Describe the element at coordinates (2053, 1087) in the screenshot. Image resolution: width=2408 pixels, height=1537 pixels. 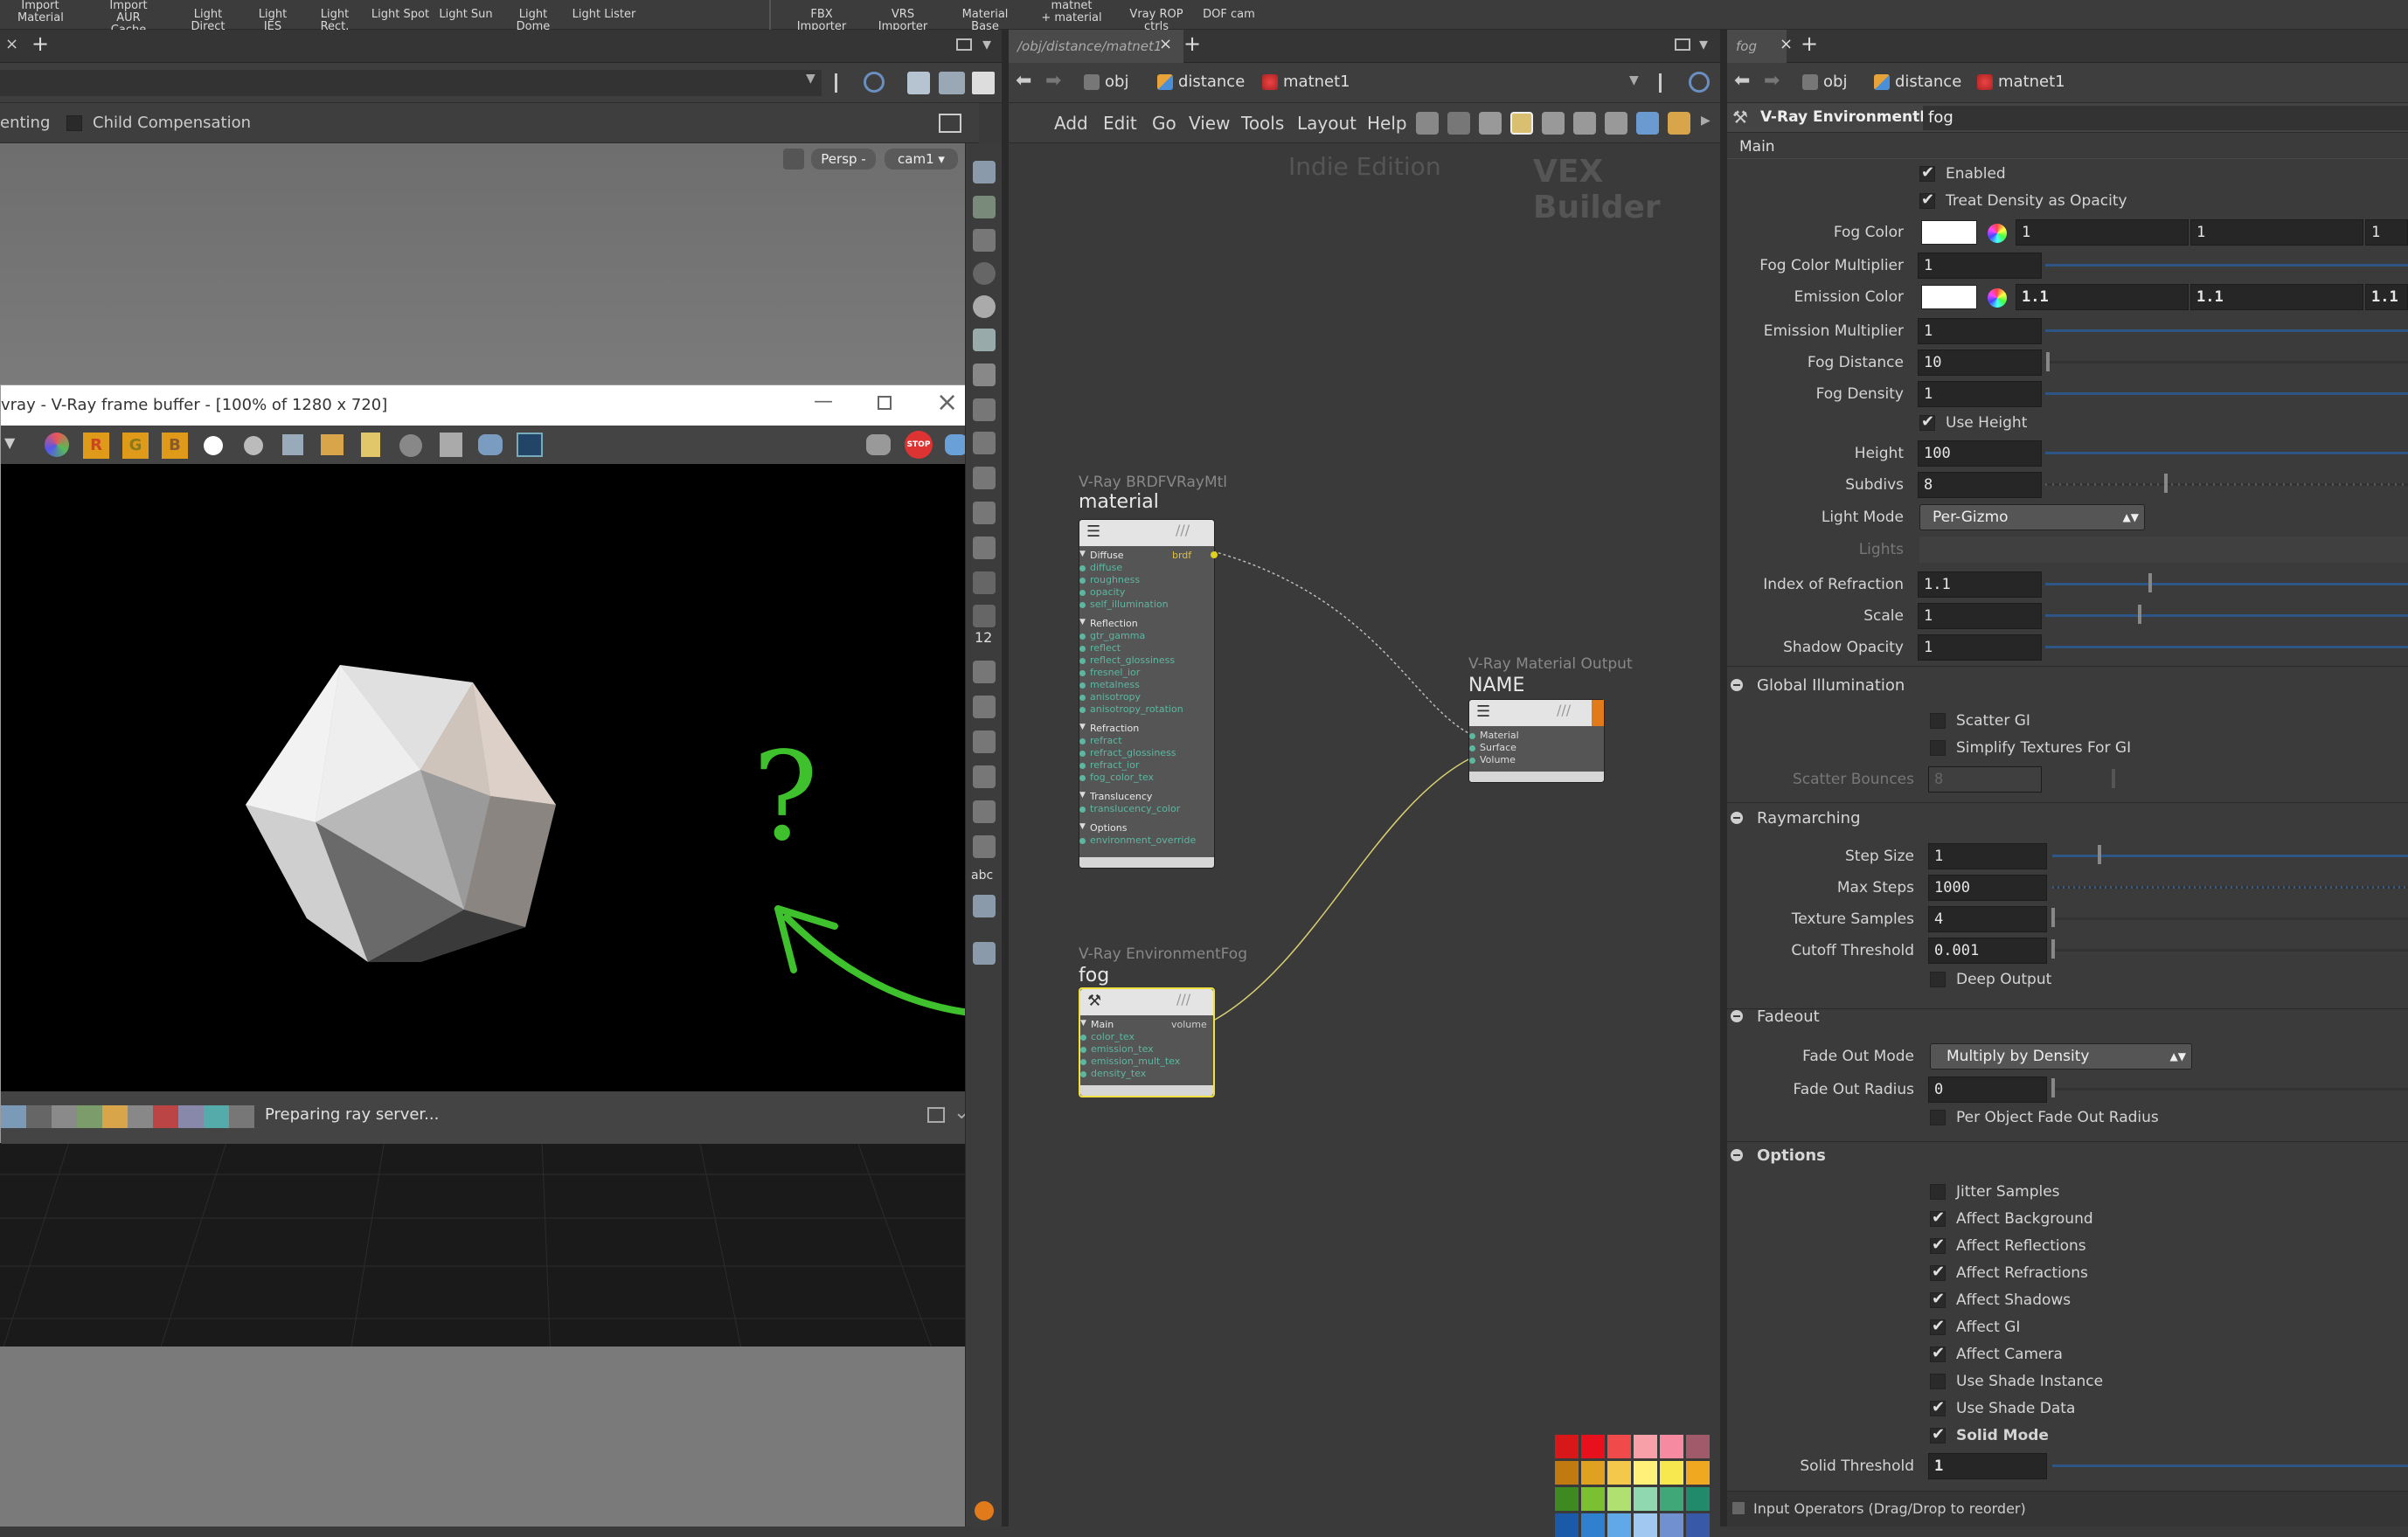
I see `fade-out-radius-slider-handle` at that location.